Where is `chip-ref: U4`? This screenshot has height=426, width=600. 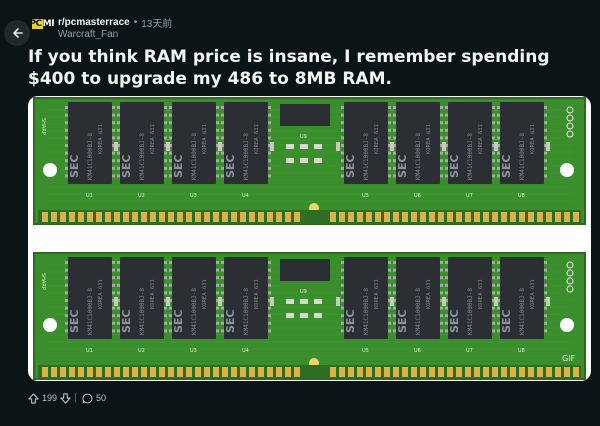 chip-ref: U4 is located at coordinates (245, 351).